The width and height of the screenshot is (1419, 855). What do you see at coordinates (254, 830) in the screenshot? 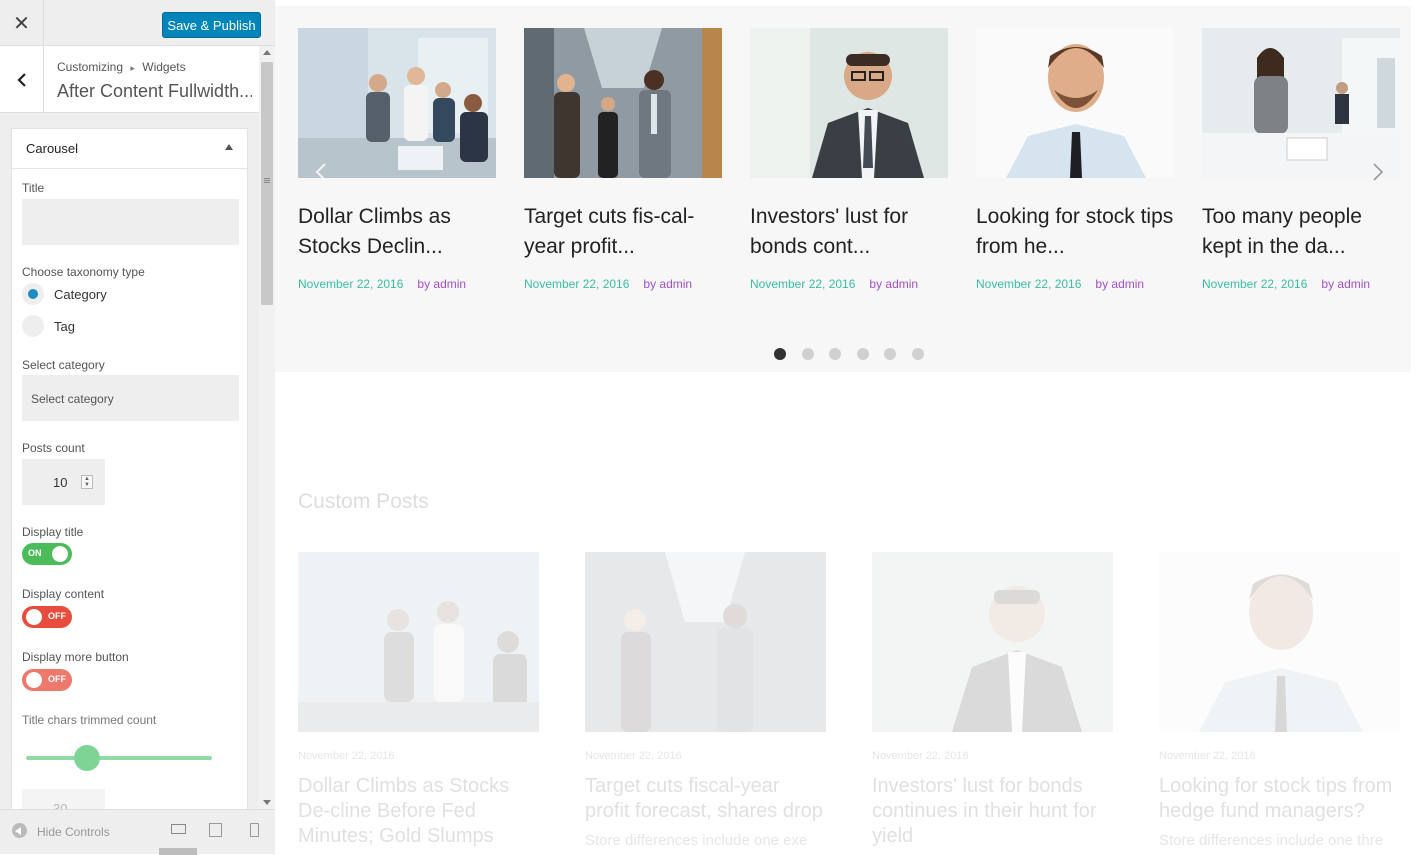
I see `mobile-icon` at bounding box center [254, 830].